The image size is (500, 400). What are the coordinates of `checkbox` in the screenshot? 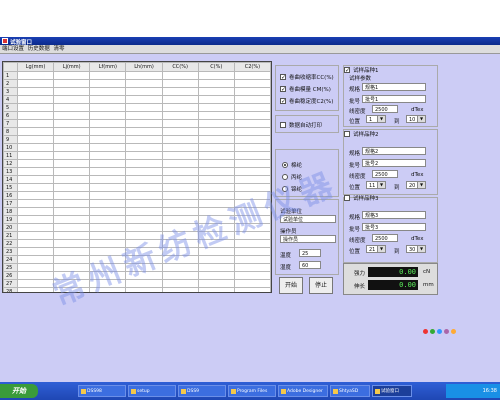 It's located at (347, 134).